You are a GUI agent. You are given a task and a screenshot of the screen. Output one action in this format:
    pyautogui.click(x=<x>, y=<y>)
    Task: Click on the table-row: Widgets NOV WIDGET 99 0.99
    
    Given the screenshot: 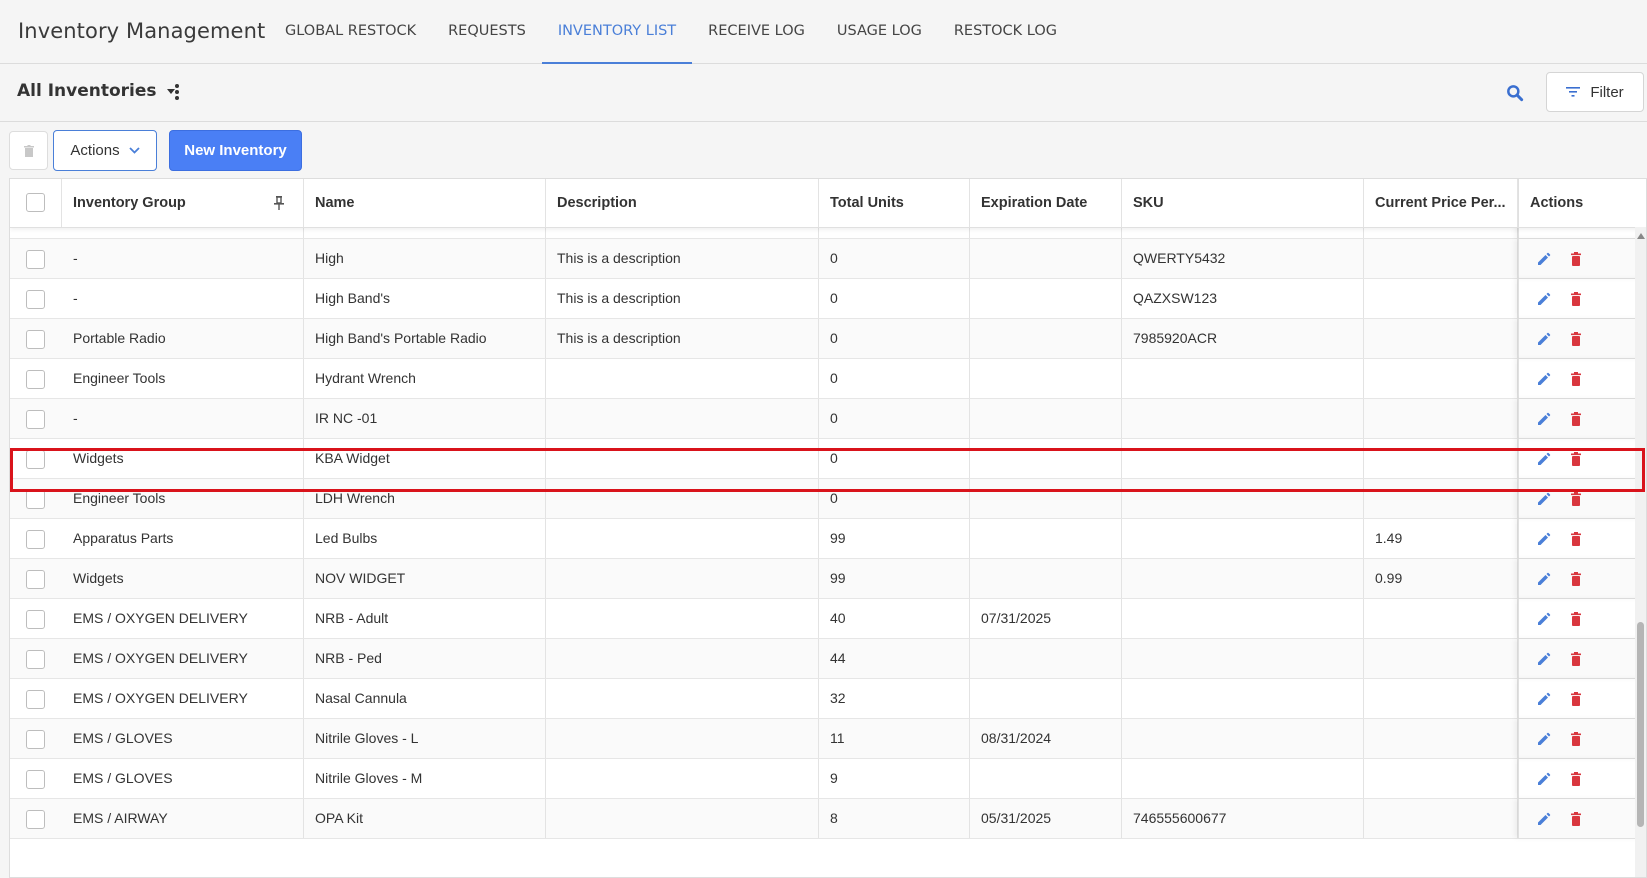 What is the action you would take?
    pyautogui.click(x=828, y=579)
    